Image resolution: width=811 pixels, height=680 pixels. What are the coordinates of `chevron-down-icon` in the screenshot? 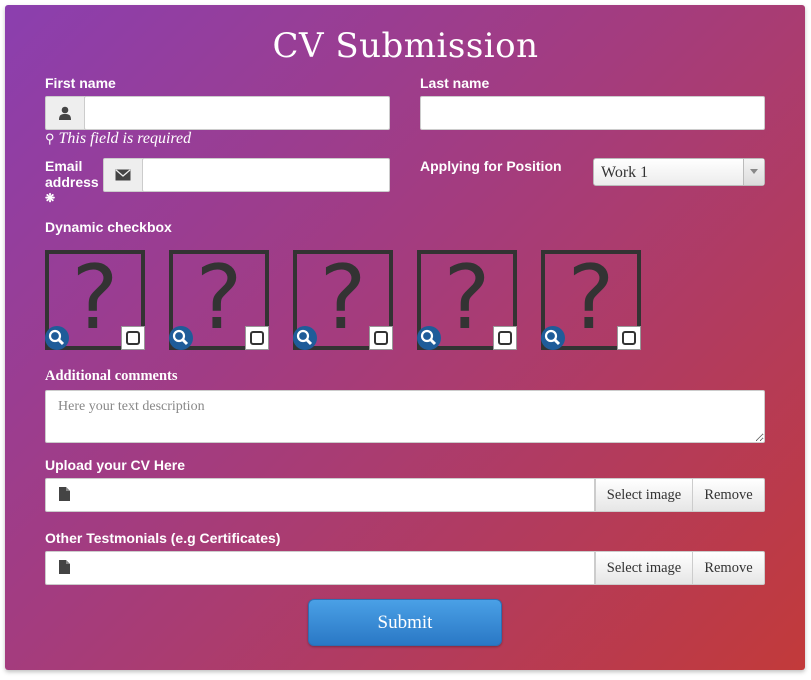 It's located at (753, 172).